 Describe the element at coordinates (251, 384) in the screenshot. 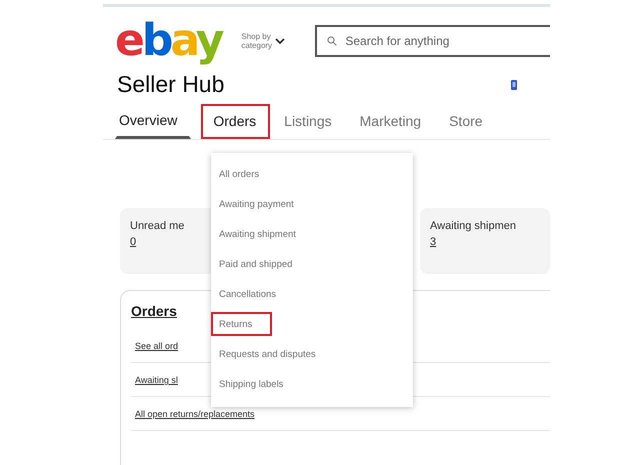

I see `menu-item: Shipping labels` at that location.